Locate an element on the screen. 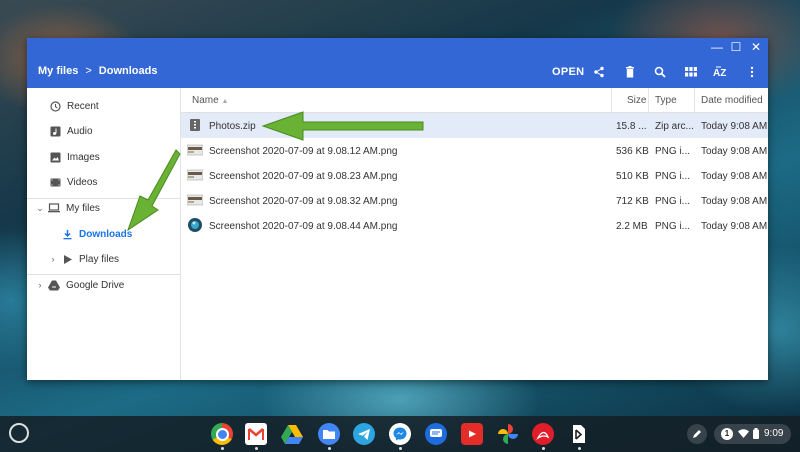 The height and width of the screenshot is (452, 800). files-app-icon is located at coordinates (329, 434).